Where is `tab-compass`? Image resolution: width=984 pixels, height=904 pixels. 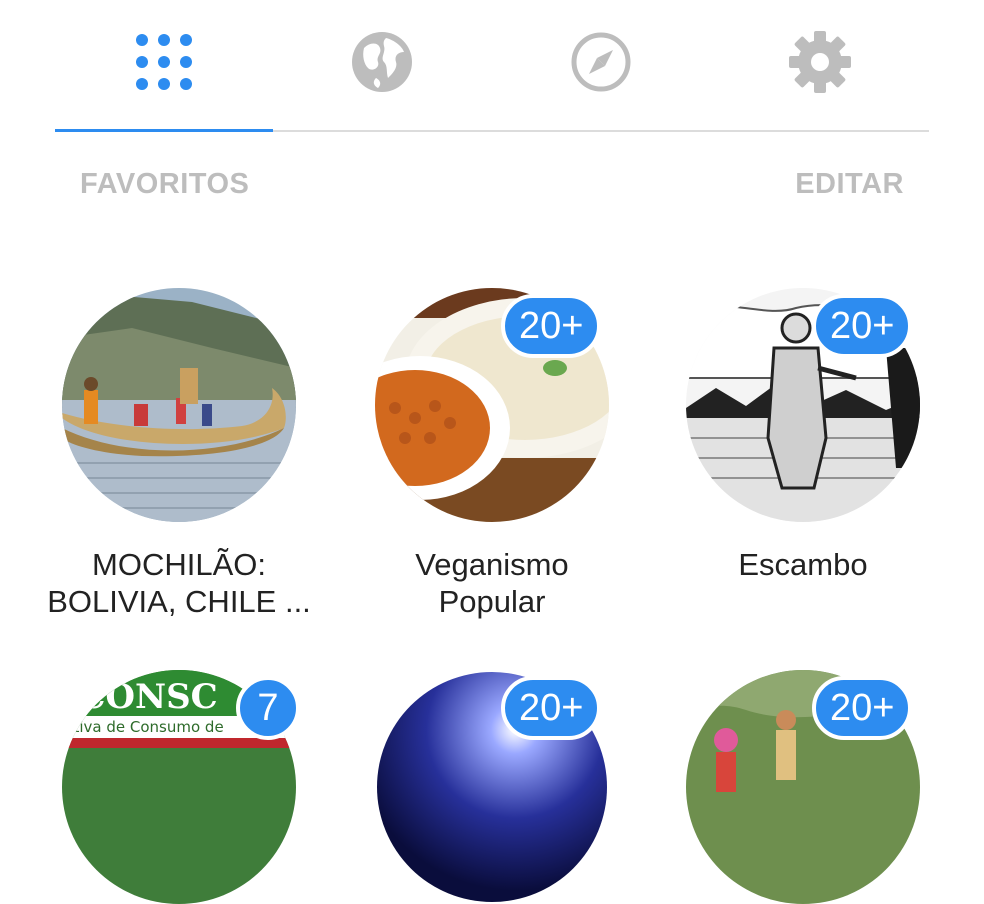
tab-compass is located at coordinates (601, 62).